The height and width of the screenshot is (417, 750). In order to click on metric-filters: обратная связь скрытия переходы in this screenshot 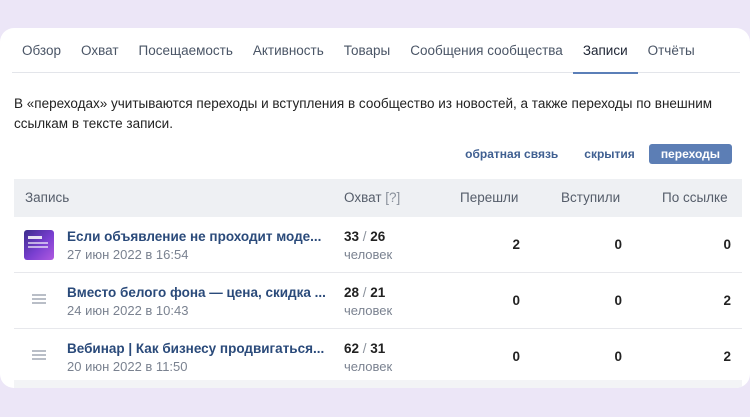, I will do `click(591, 154)`.